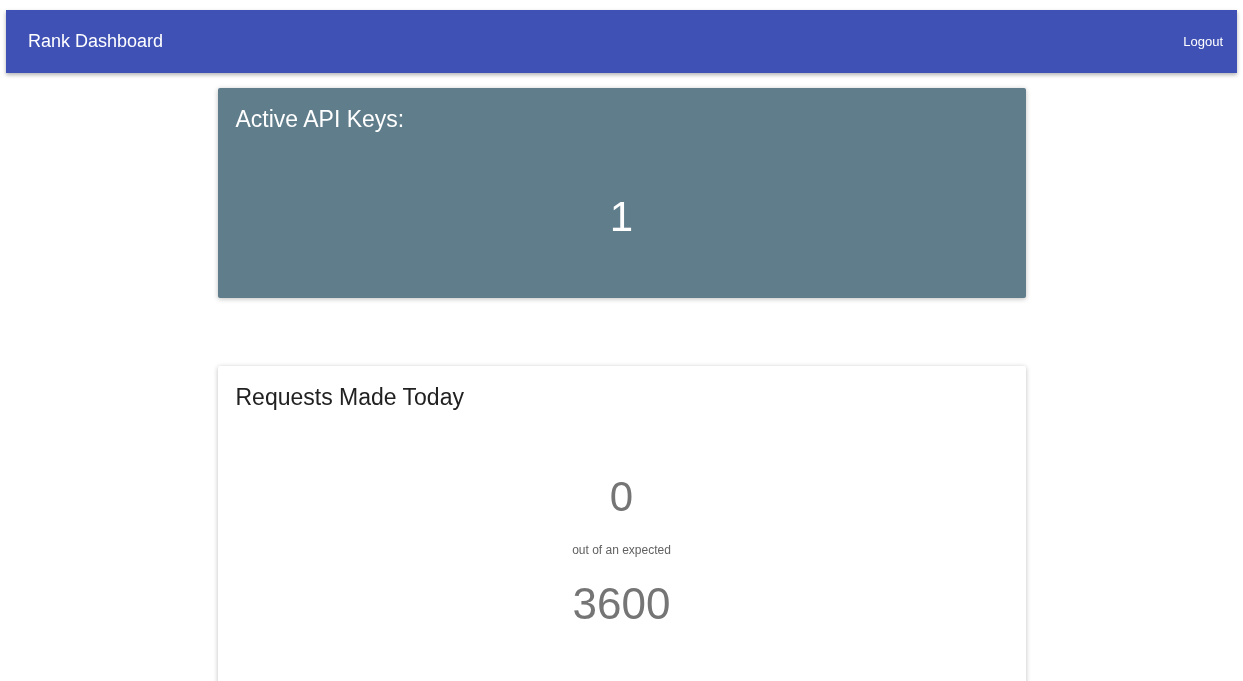 This screenshot has width=1243, height=681. I want to click on key-count: 1, so click(621, 217).